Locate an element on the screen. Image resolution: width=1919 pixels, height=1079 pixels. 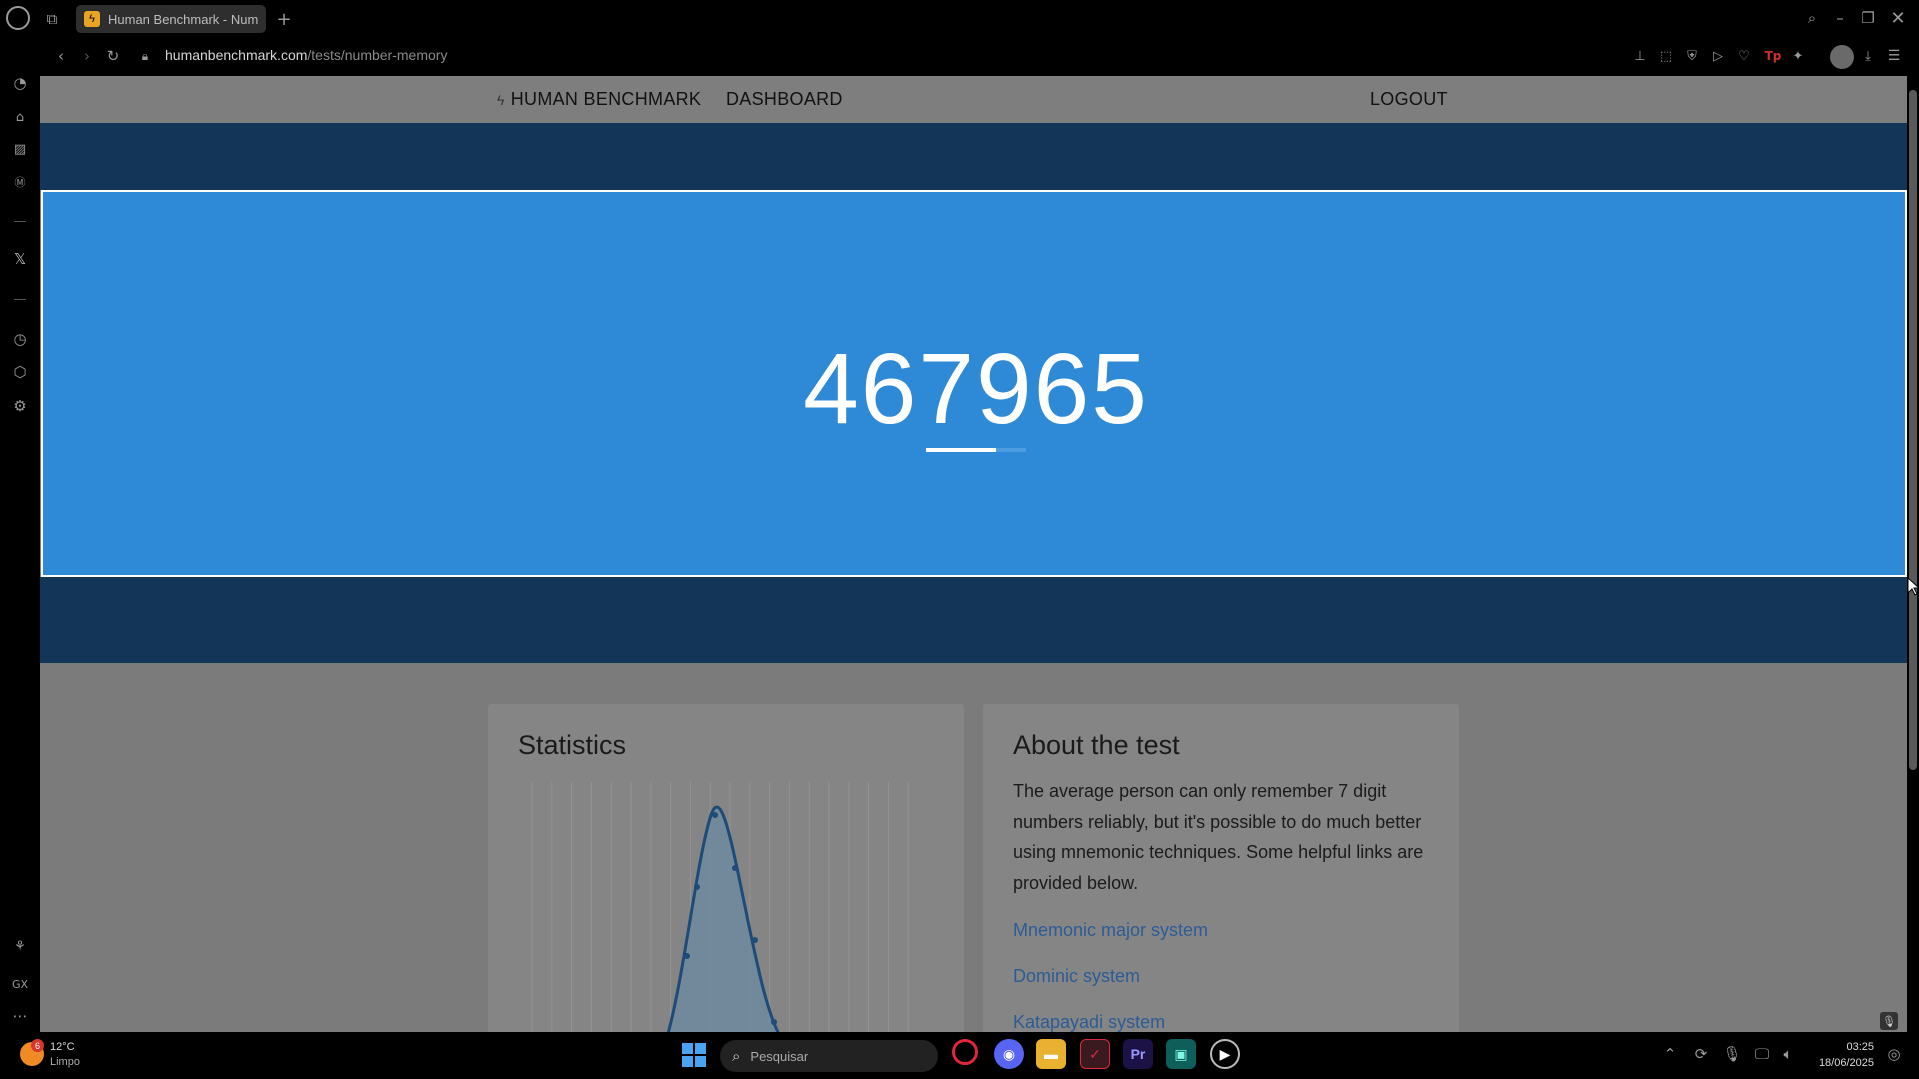
dashboard-link: DASHBOARD is located at coordinates (784, 99).